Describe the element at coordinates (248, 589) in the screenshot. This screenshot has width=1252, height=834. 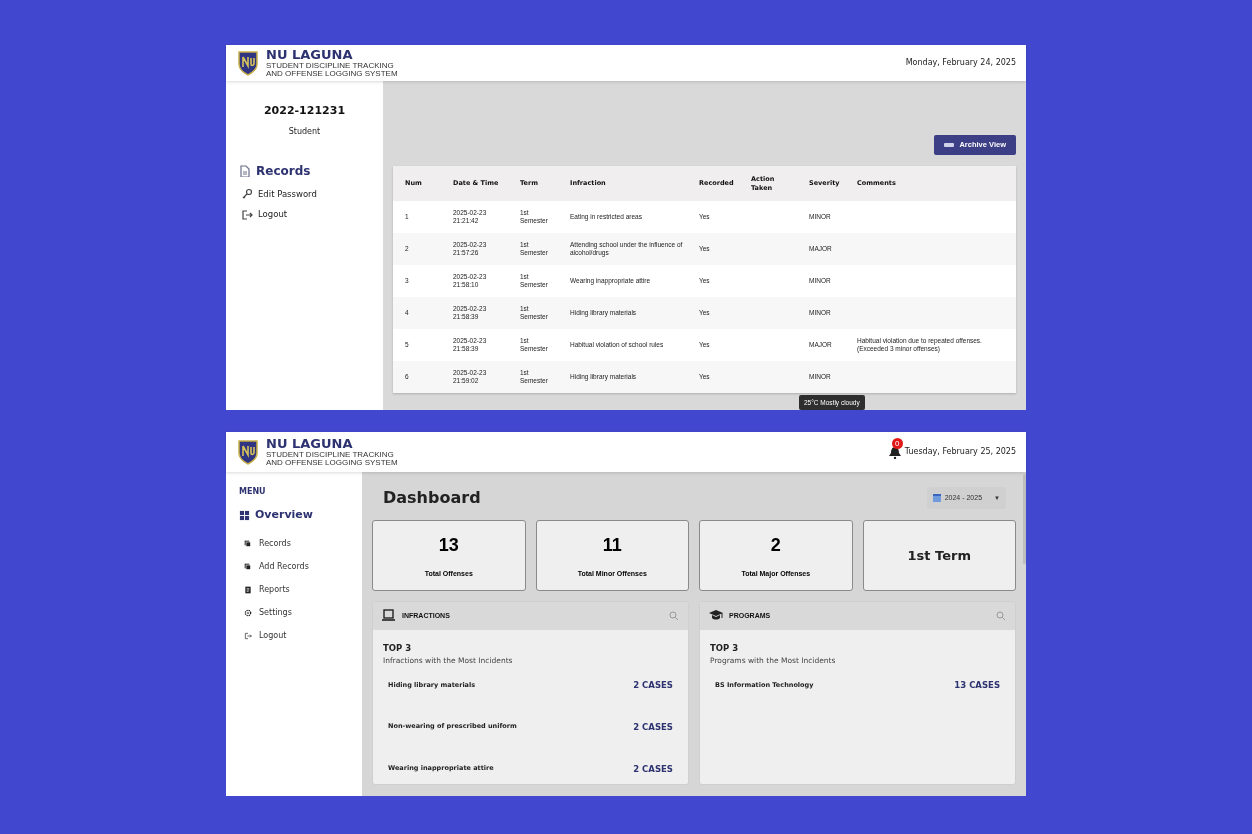
I see `report-icon` at that location.